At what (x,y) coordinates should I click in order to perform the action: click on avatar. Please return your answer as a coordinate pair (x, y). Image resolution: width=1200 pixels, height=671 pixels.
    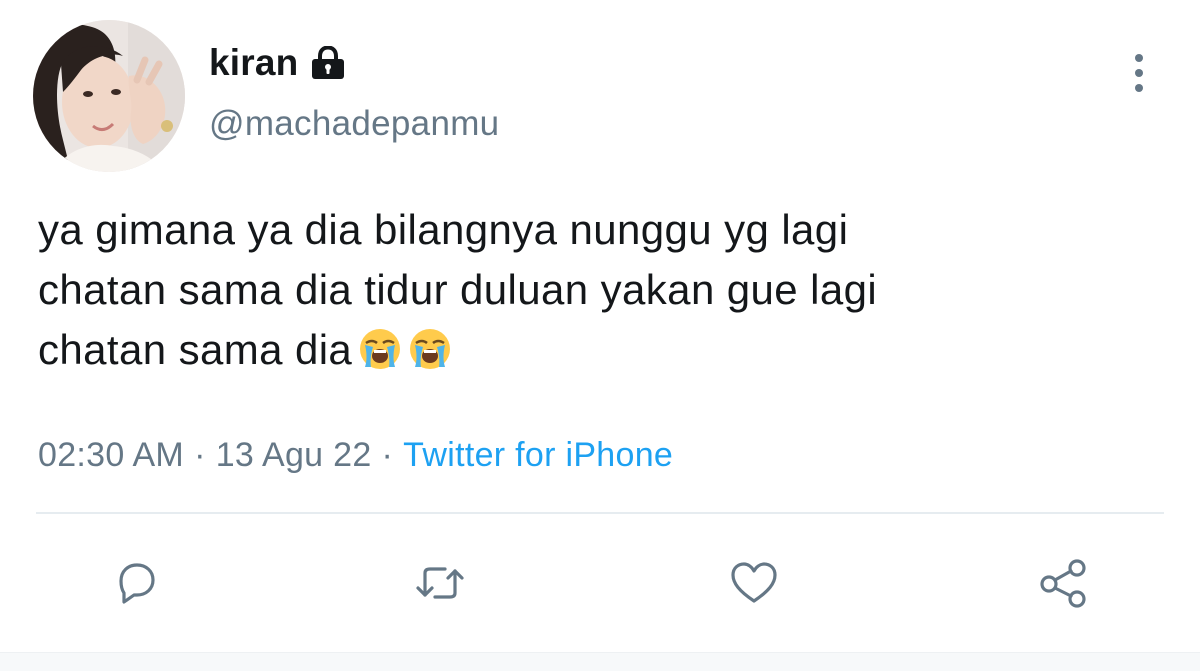
    Looking at the image, I should click on (109, 96).